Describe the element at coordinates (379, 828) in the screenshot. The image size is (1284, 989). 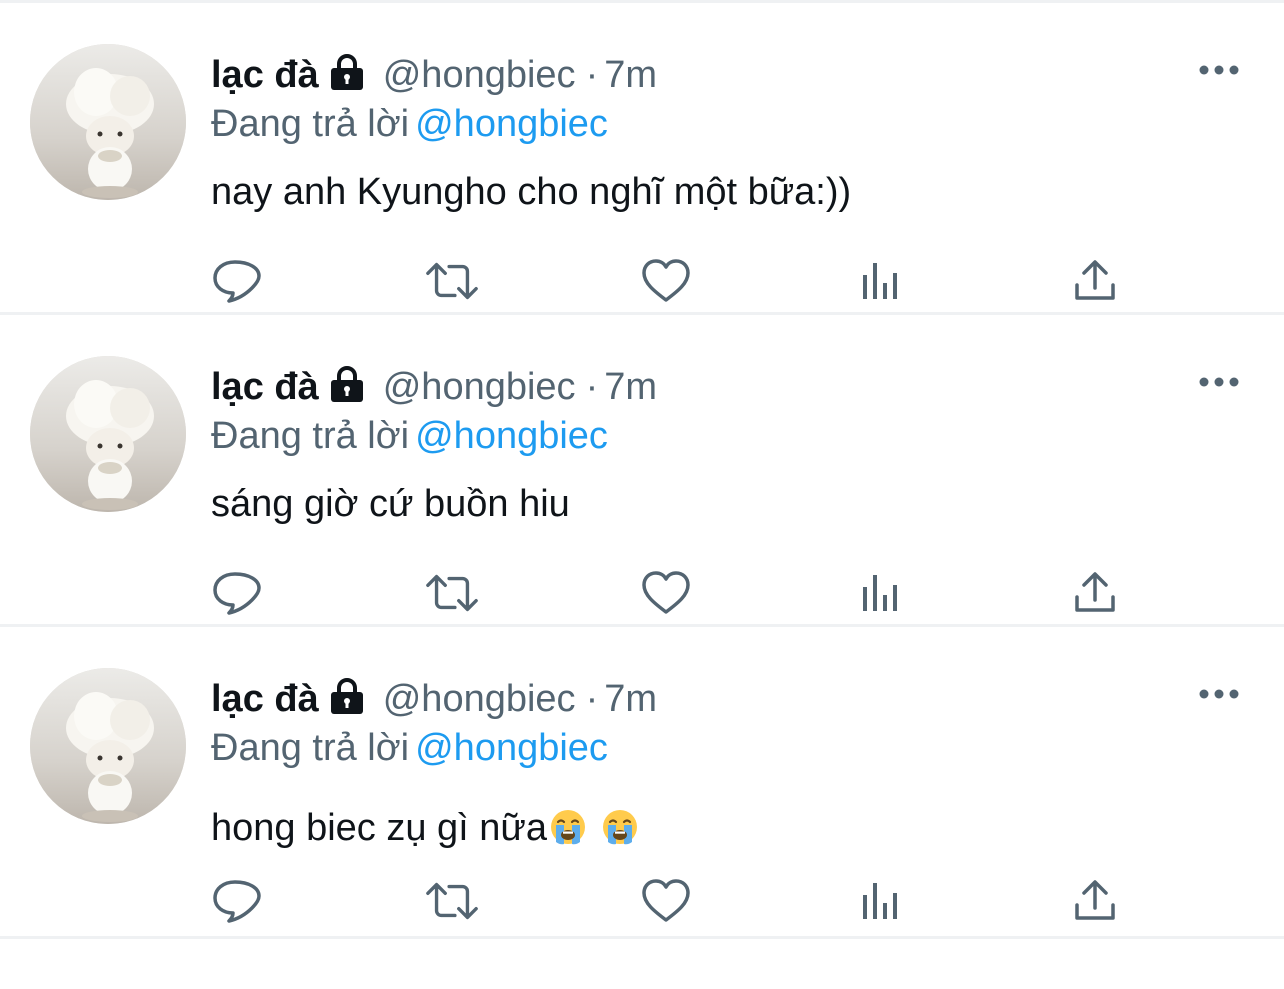
I see `tweet-text-body: hong biec zụ gì nữa` at that location.